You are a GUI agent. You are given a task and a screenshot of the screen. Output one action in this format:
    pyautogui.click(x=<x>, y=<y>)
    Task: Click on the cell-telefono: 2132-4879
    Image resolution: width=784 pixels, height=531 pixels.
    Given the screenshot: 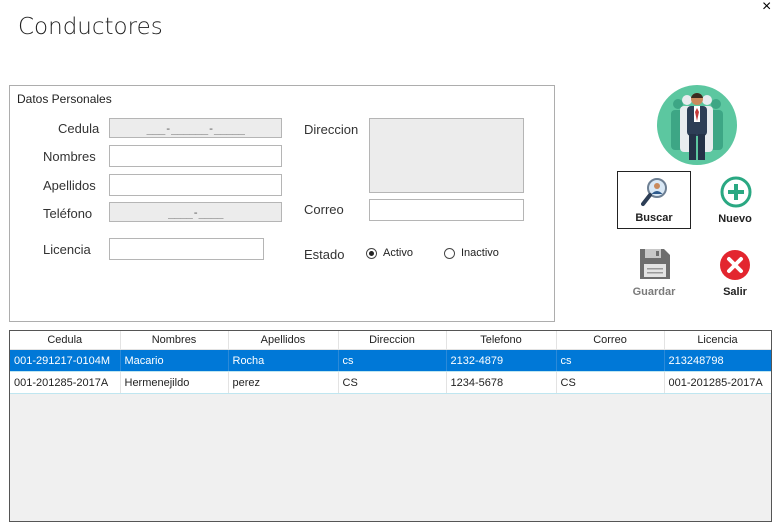 What is the action you would take?
    pyautogui.click(x=501, y=360)
    